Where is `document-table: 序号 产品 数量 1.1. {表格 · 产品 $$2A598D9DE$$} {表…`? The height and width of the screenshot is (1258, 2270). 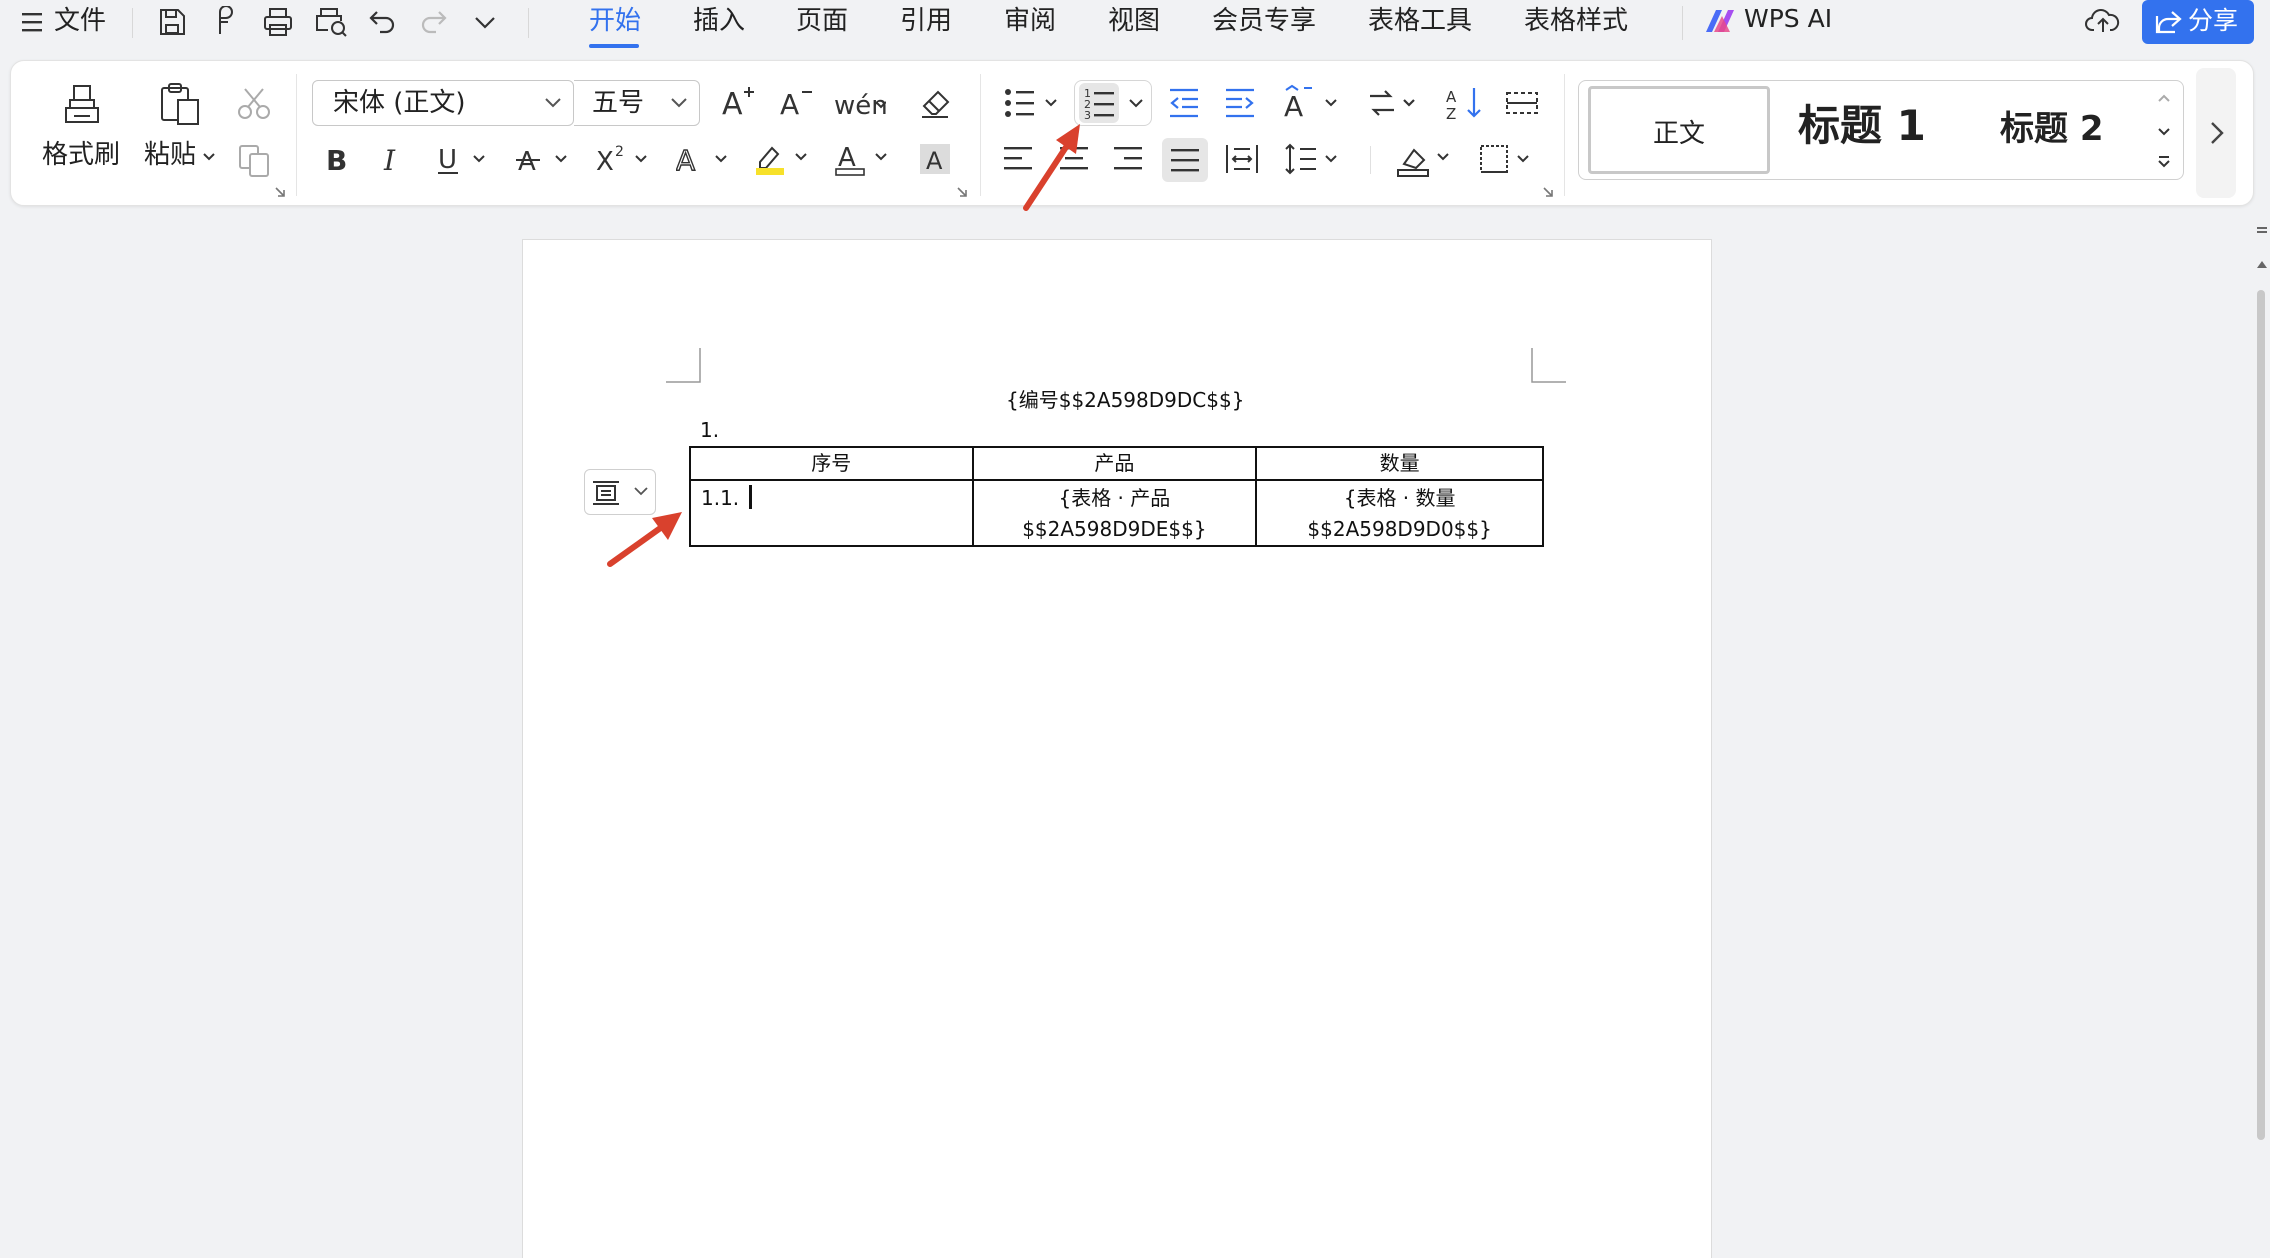
document-table: 序号 产品 数量 1.1. {表格 · 产品 $$2A598D9DE$$} {表… is located at coordinates (1116, 496).